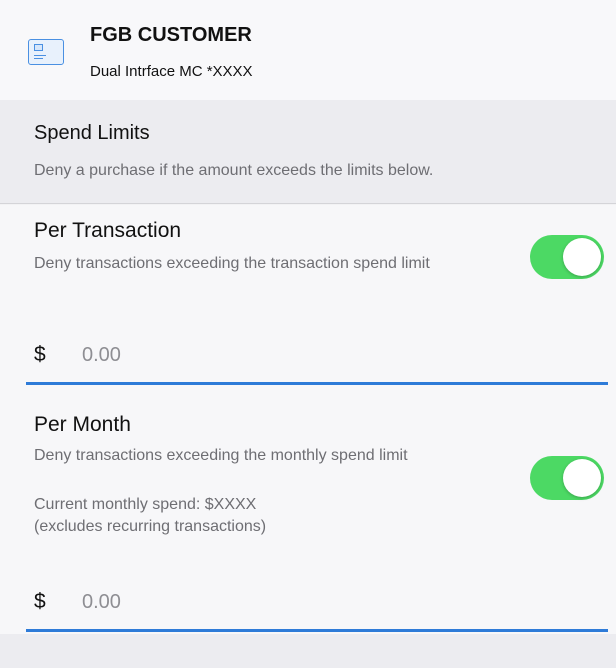  What do you see at coordinates (171, 35) in the screenshot?
I see `card-title: FGB CUSTOMER` at bounding box center [171, 35].